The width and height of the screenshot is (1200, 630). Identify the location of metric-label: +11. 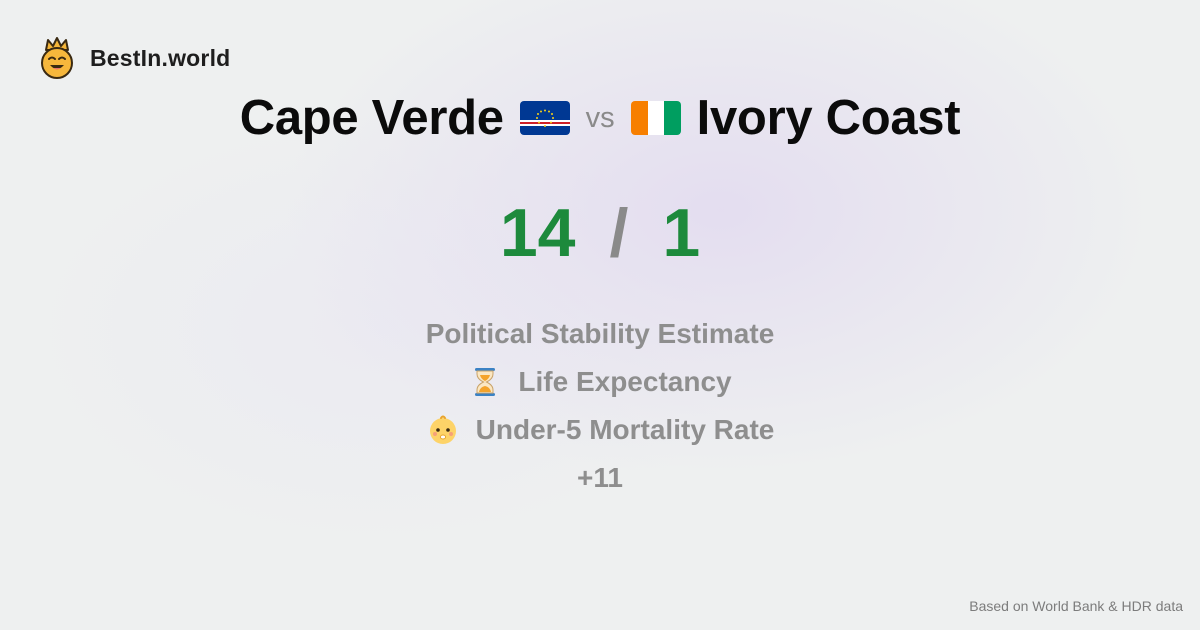
(600, 477).